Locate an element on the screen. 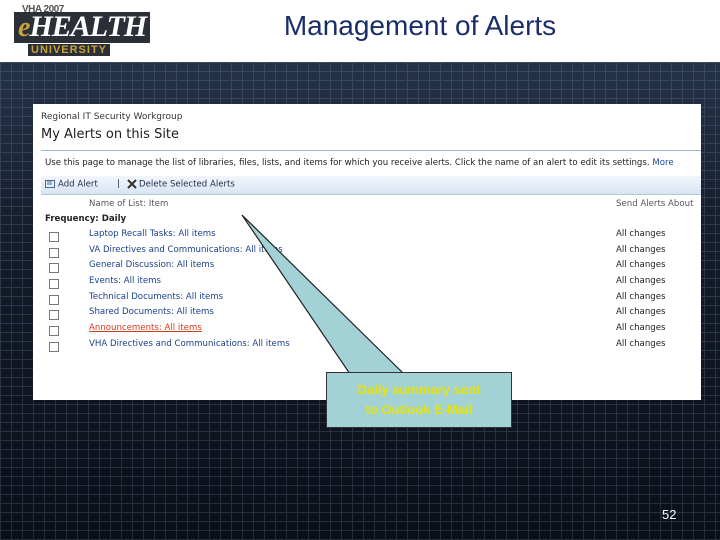 This screenshot has width=720, height=540. callout-line-2: to Outlook E-Mail is located at coordinates (419, 409).